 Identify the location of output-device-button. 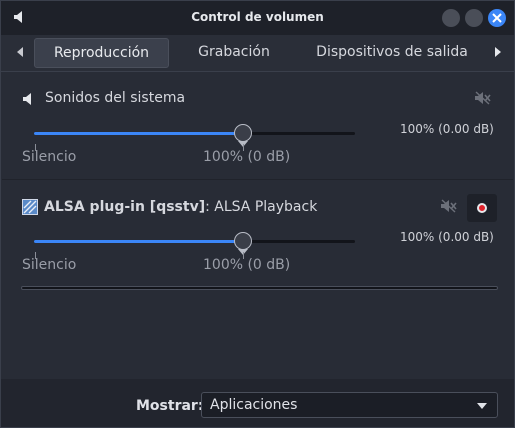
(482, 208).